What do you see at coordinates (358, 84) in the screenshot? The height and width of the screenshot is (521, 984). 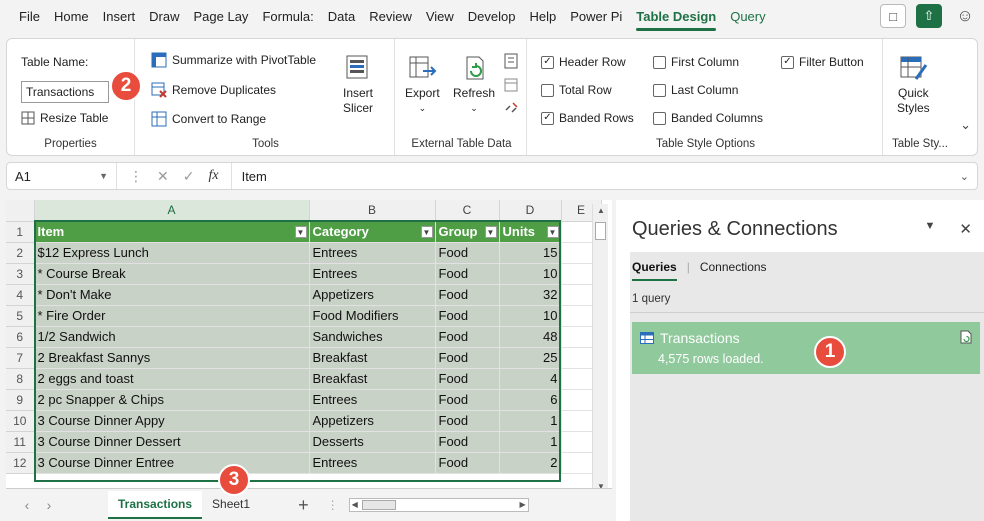 I see `insert-slicer-button: Insert Slicer` at bounding box center [358, 84].